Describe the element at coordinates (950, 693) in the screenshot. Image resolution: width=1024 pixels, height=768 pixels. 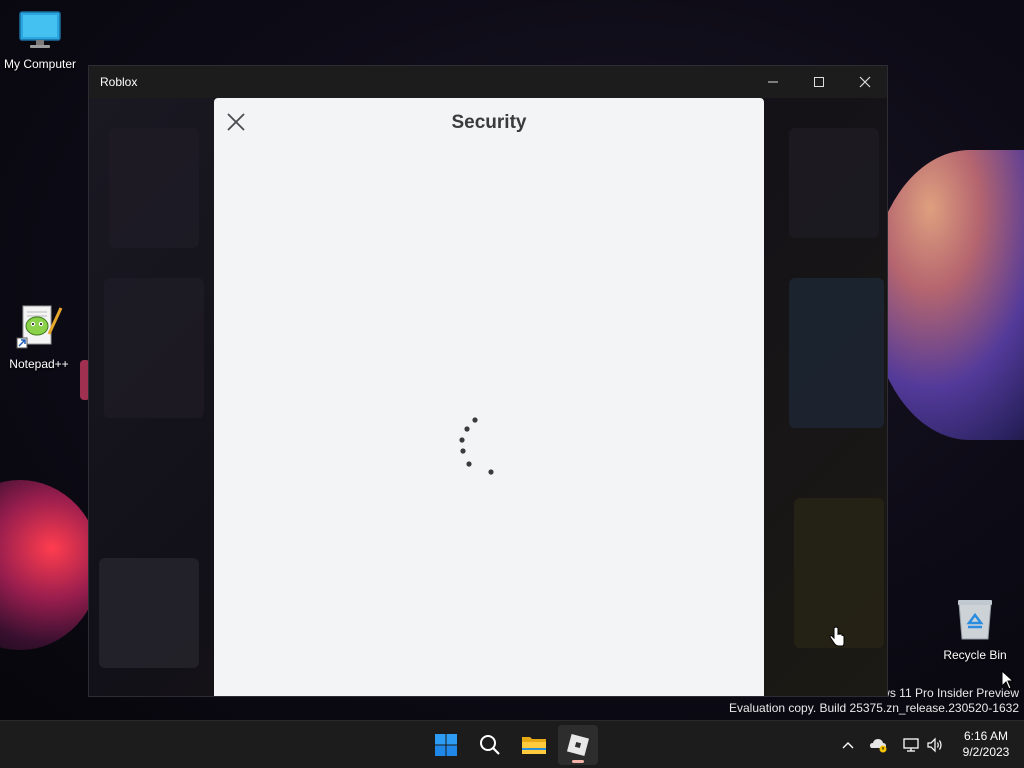
I see `watermark-edition: ws 11 Pro Insider Preview` at that location.